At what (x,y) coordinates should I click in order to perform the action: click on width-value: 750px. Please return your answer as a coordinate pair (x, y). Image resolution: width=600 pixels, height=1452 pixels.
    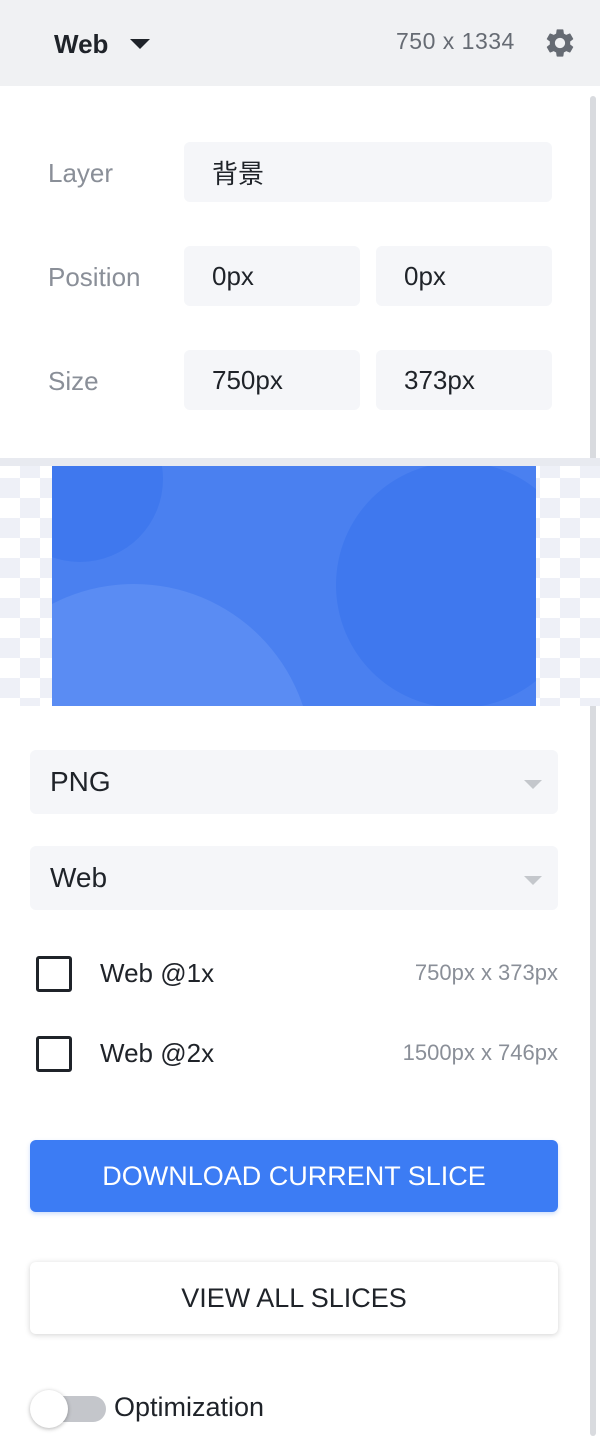
    Looking at the image, I should click on (247, 379).